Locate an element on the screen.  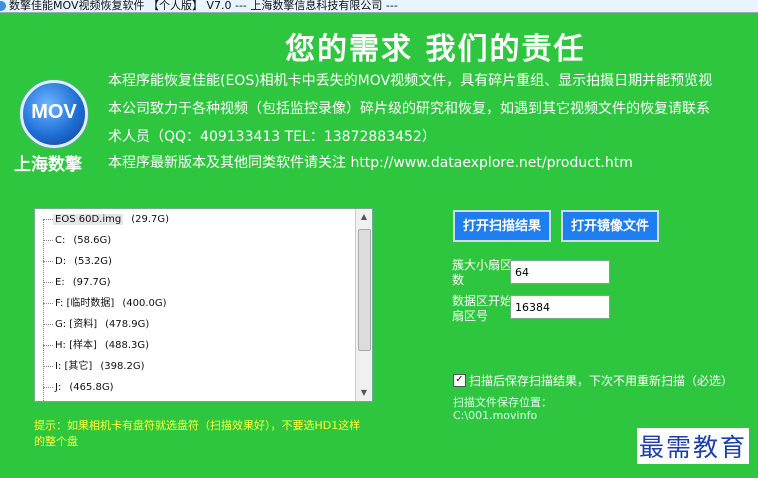
scroll-down-icon: ▼ is located at coordinates (364, 393).